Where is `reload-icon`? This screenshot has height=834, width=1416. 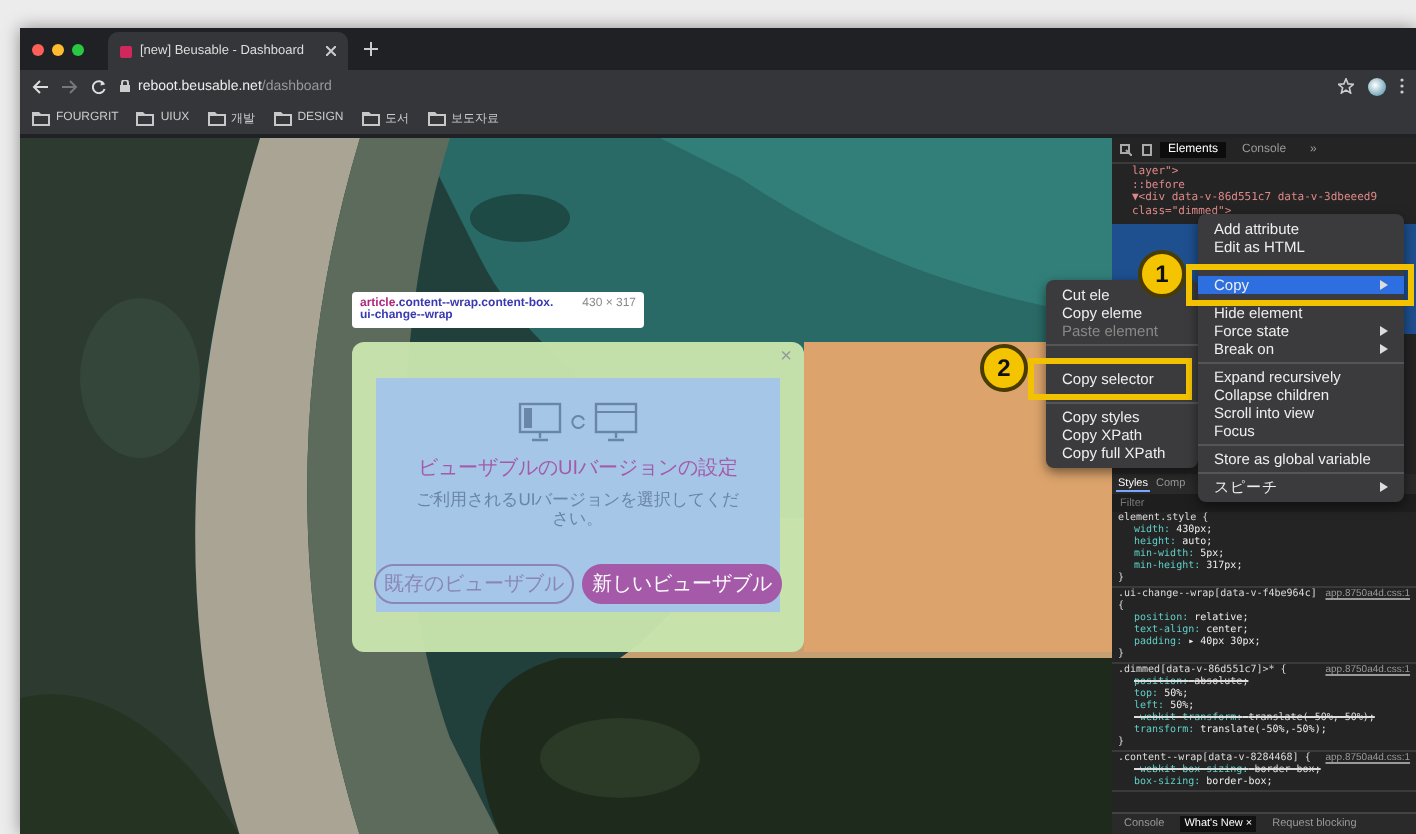
reload-icon is located at coordinates (99, 86).